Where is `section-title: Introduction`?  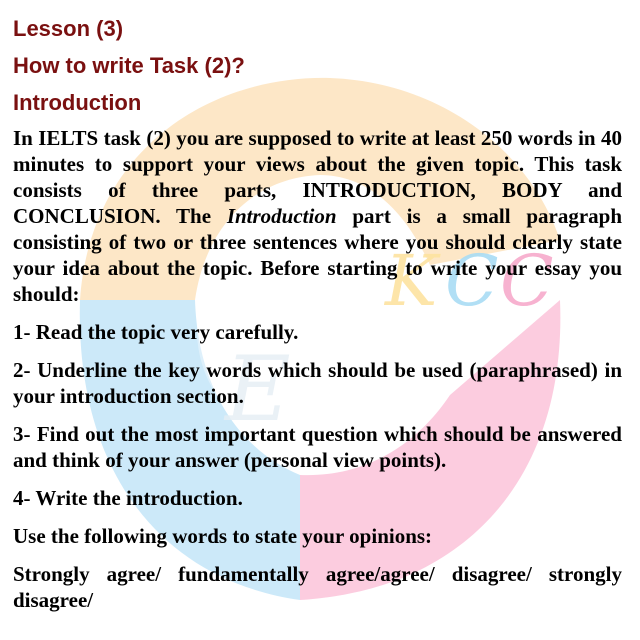 section-title: Introduction is located at coordinates (77, 102).